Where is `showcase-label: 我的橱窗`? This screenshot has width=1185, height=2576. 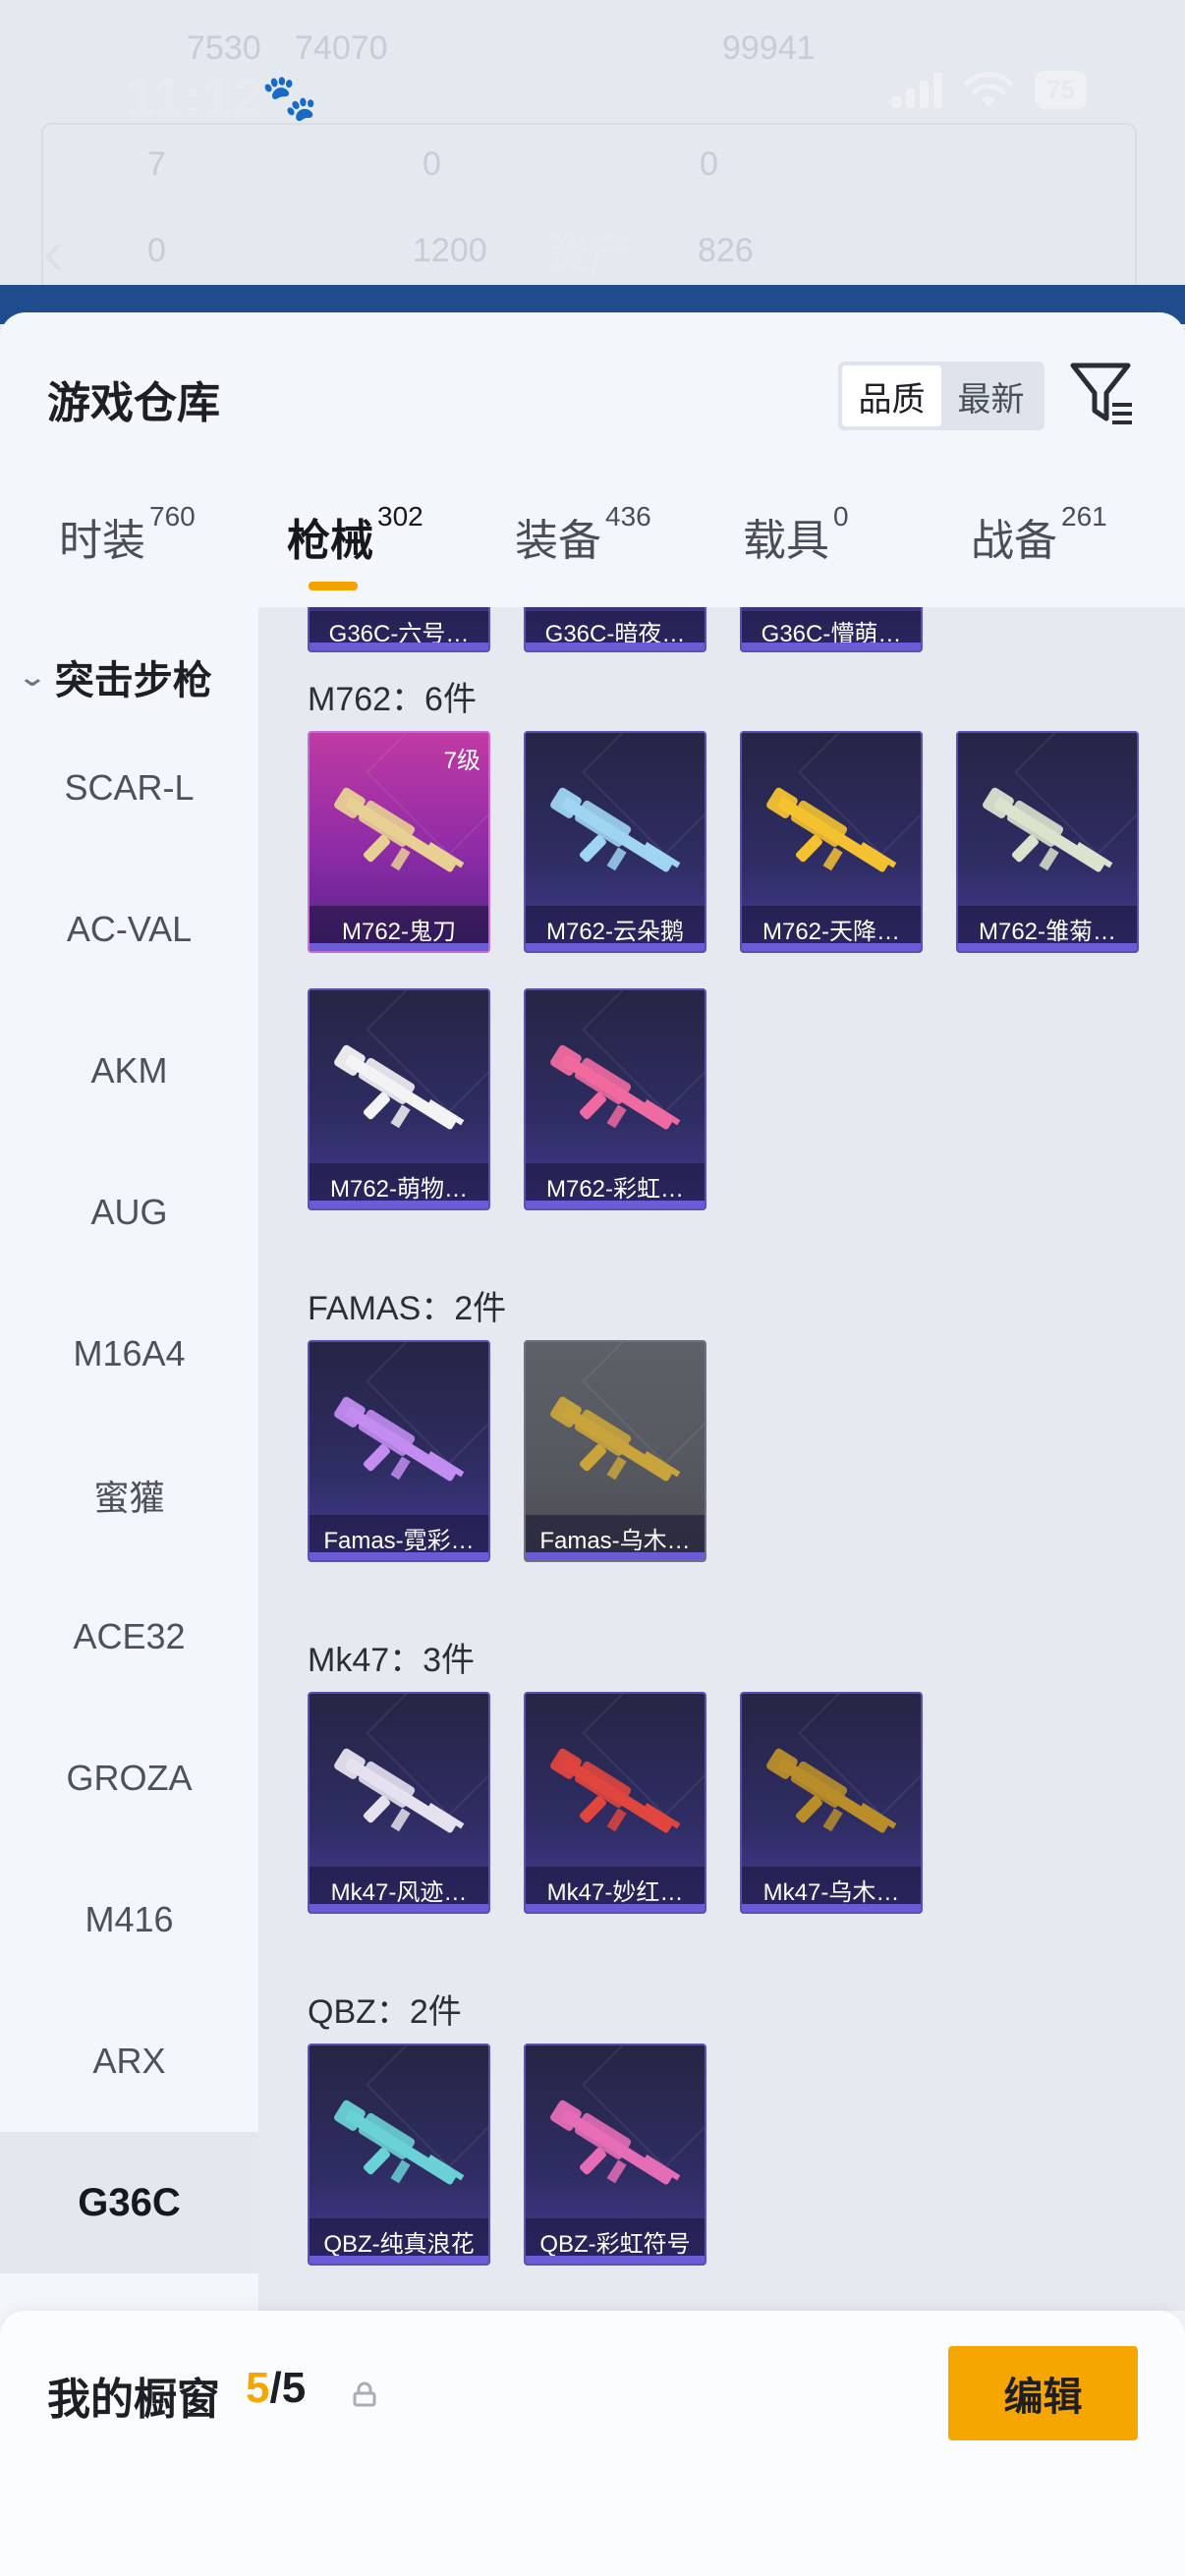 showcase-label: 我的橱窗 is located at coordinates (134, 2400).